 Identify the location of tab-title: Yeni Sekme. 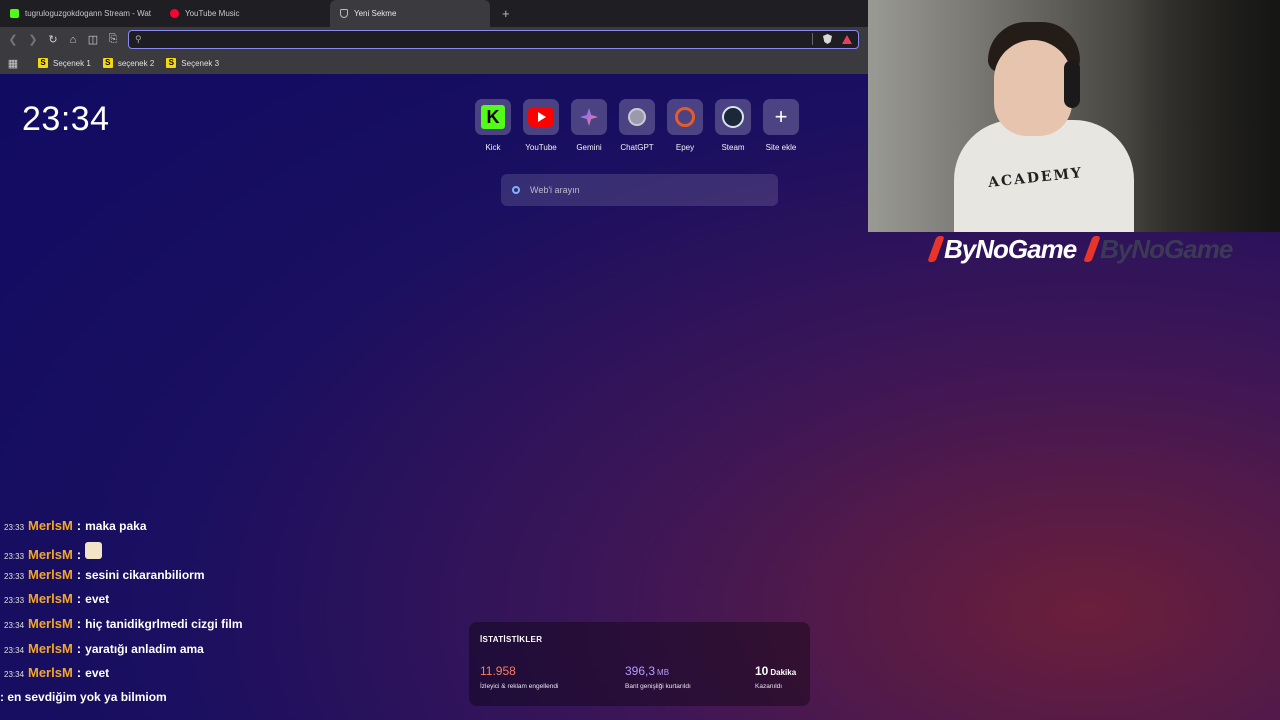
(375, 13).